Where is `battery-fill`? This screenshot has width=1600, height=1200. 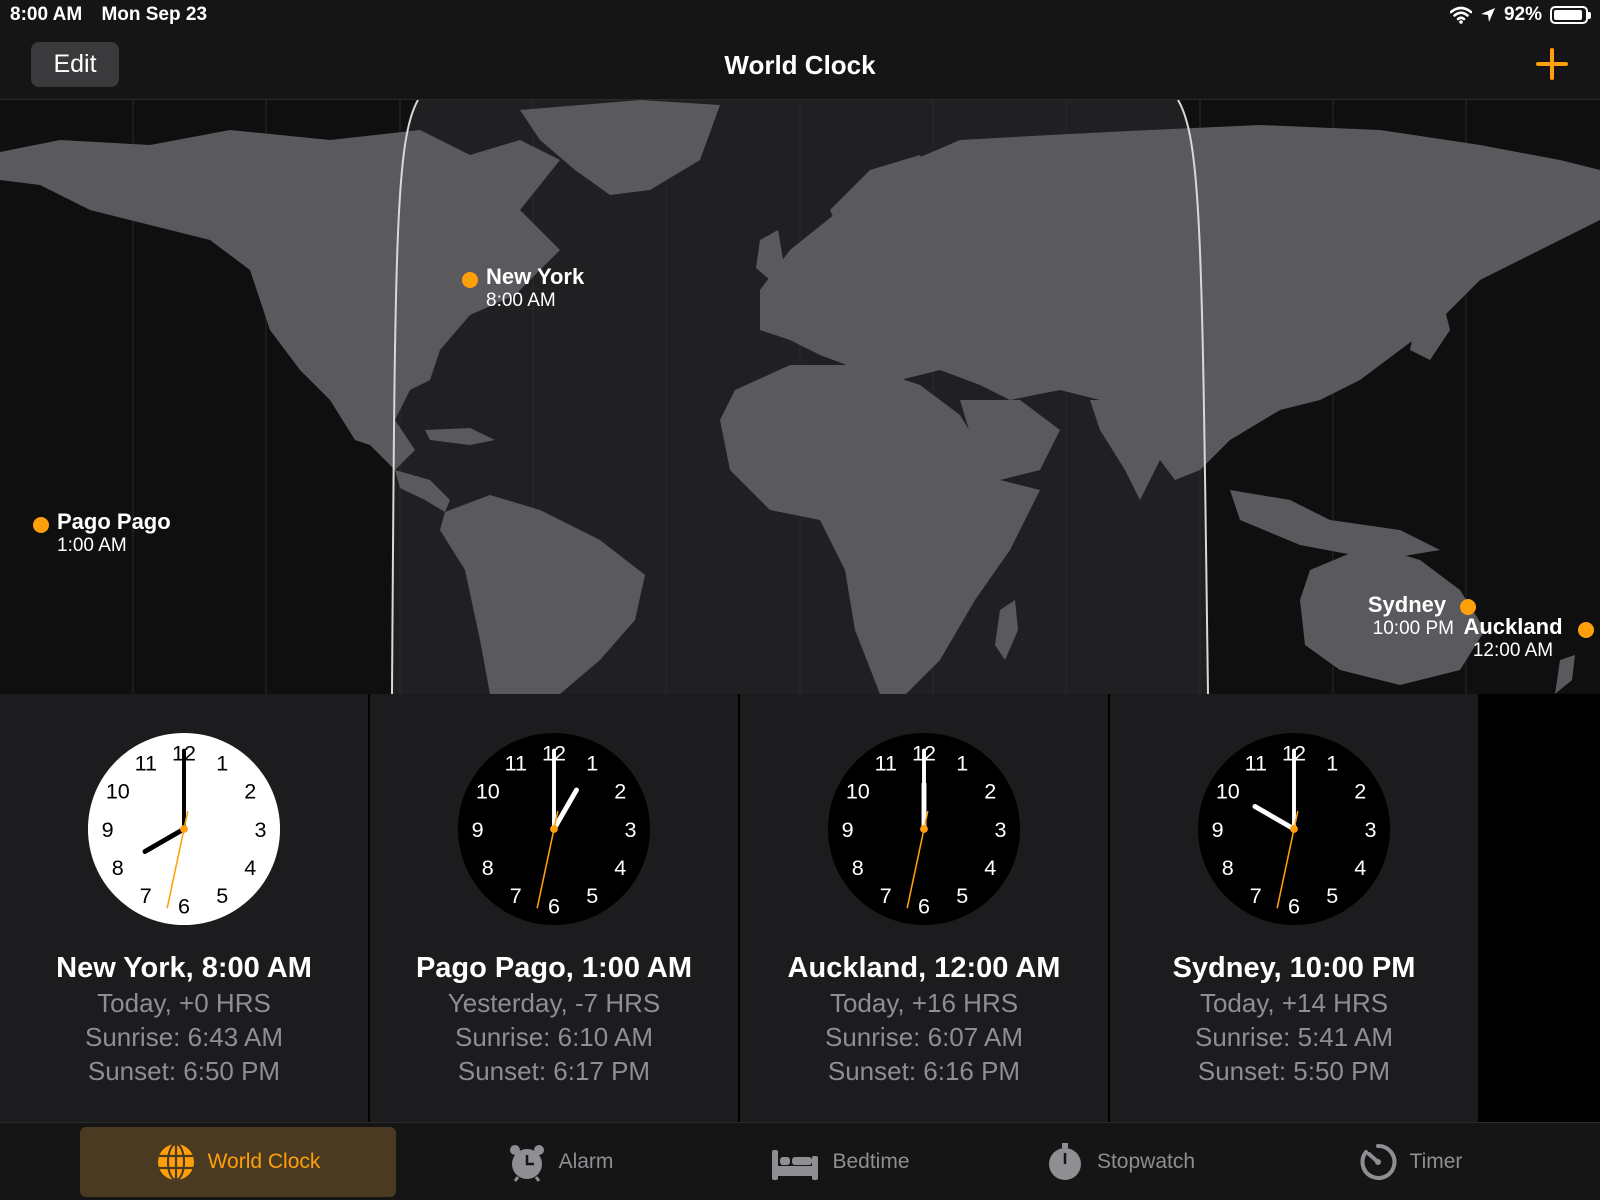 battery-fill is located at coordinates (1568, 15).